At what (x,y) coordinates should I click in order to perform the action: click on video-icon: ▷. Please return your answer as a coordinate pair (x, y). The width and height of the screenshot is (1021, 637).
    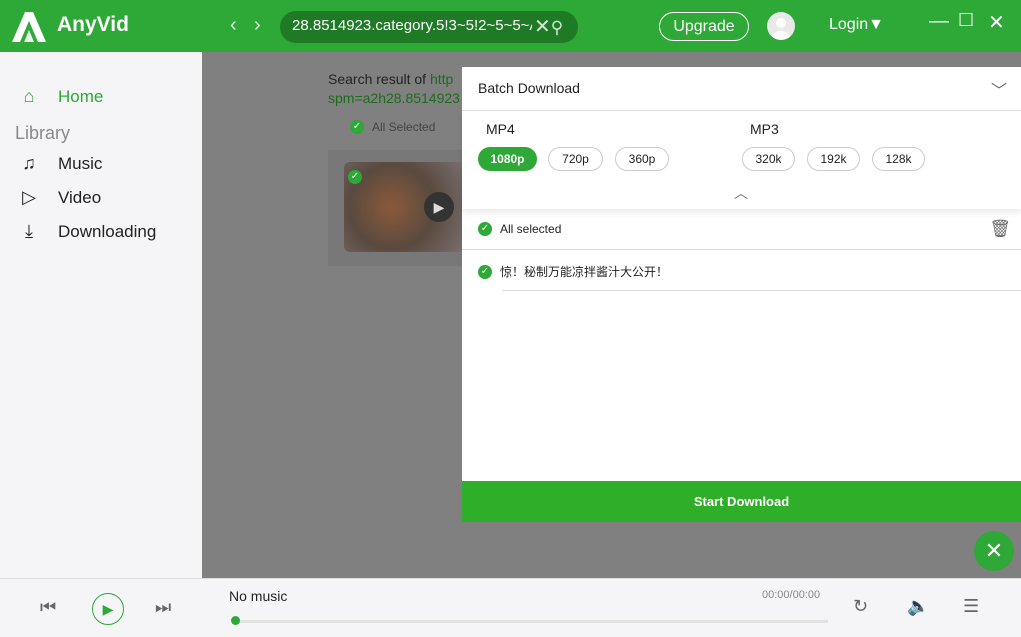
    Looking at the image, I should click on (29, 197).